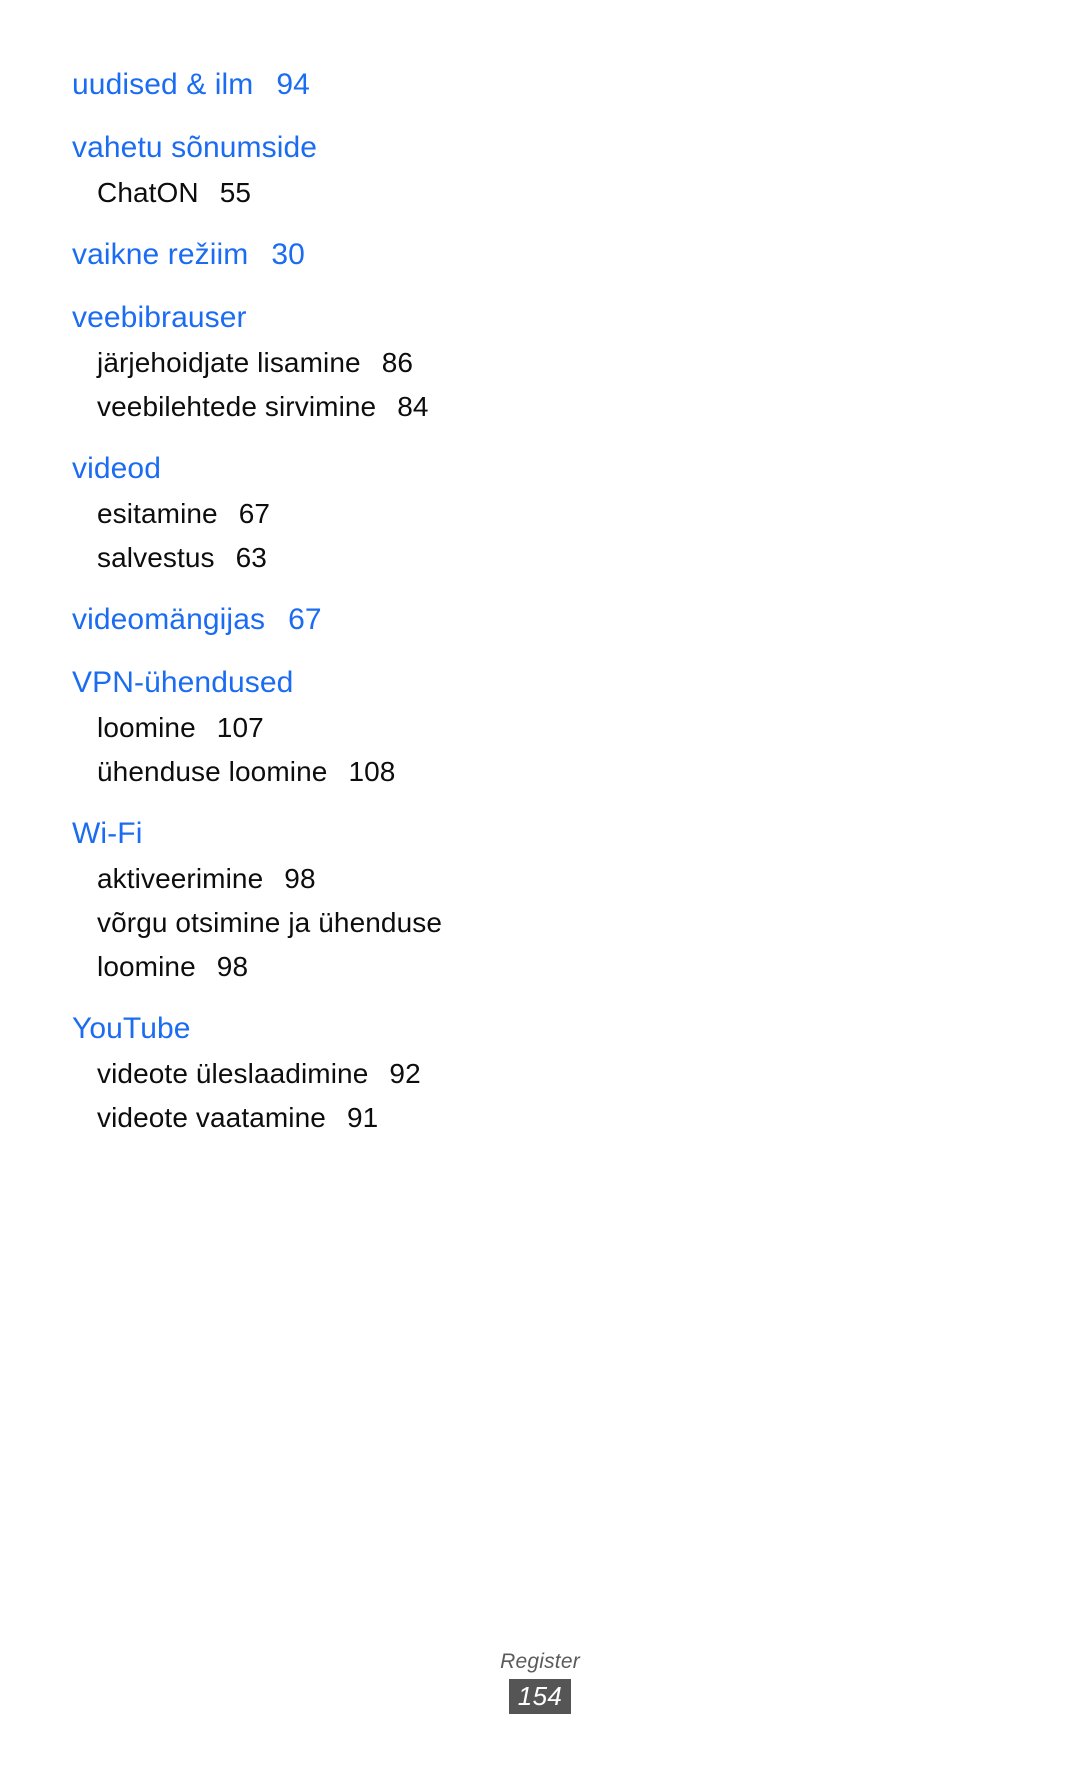 Image resolution: width=1080 pixels, height=1771 pixels. I want to click on index-subentry-page-number: 84, so click(413, 406).